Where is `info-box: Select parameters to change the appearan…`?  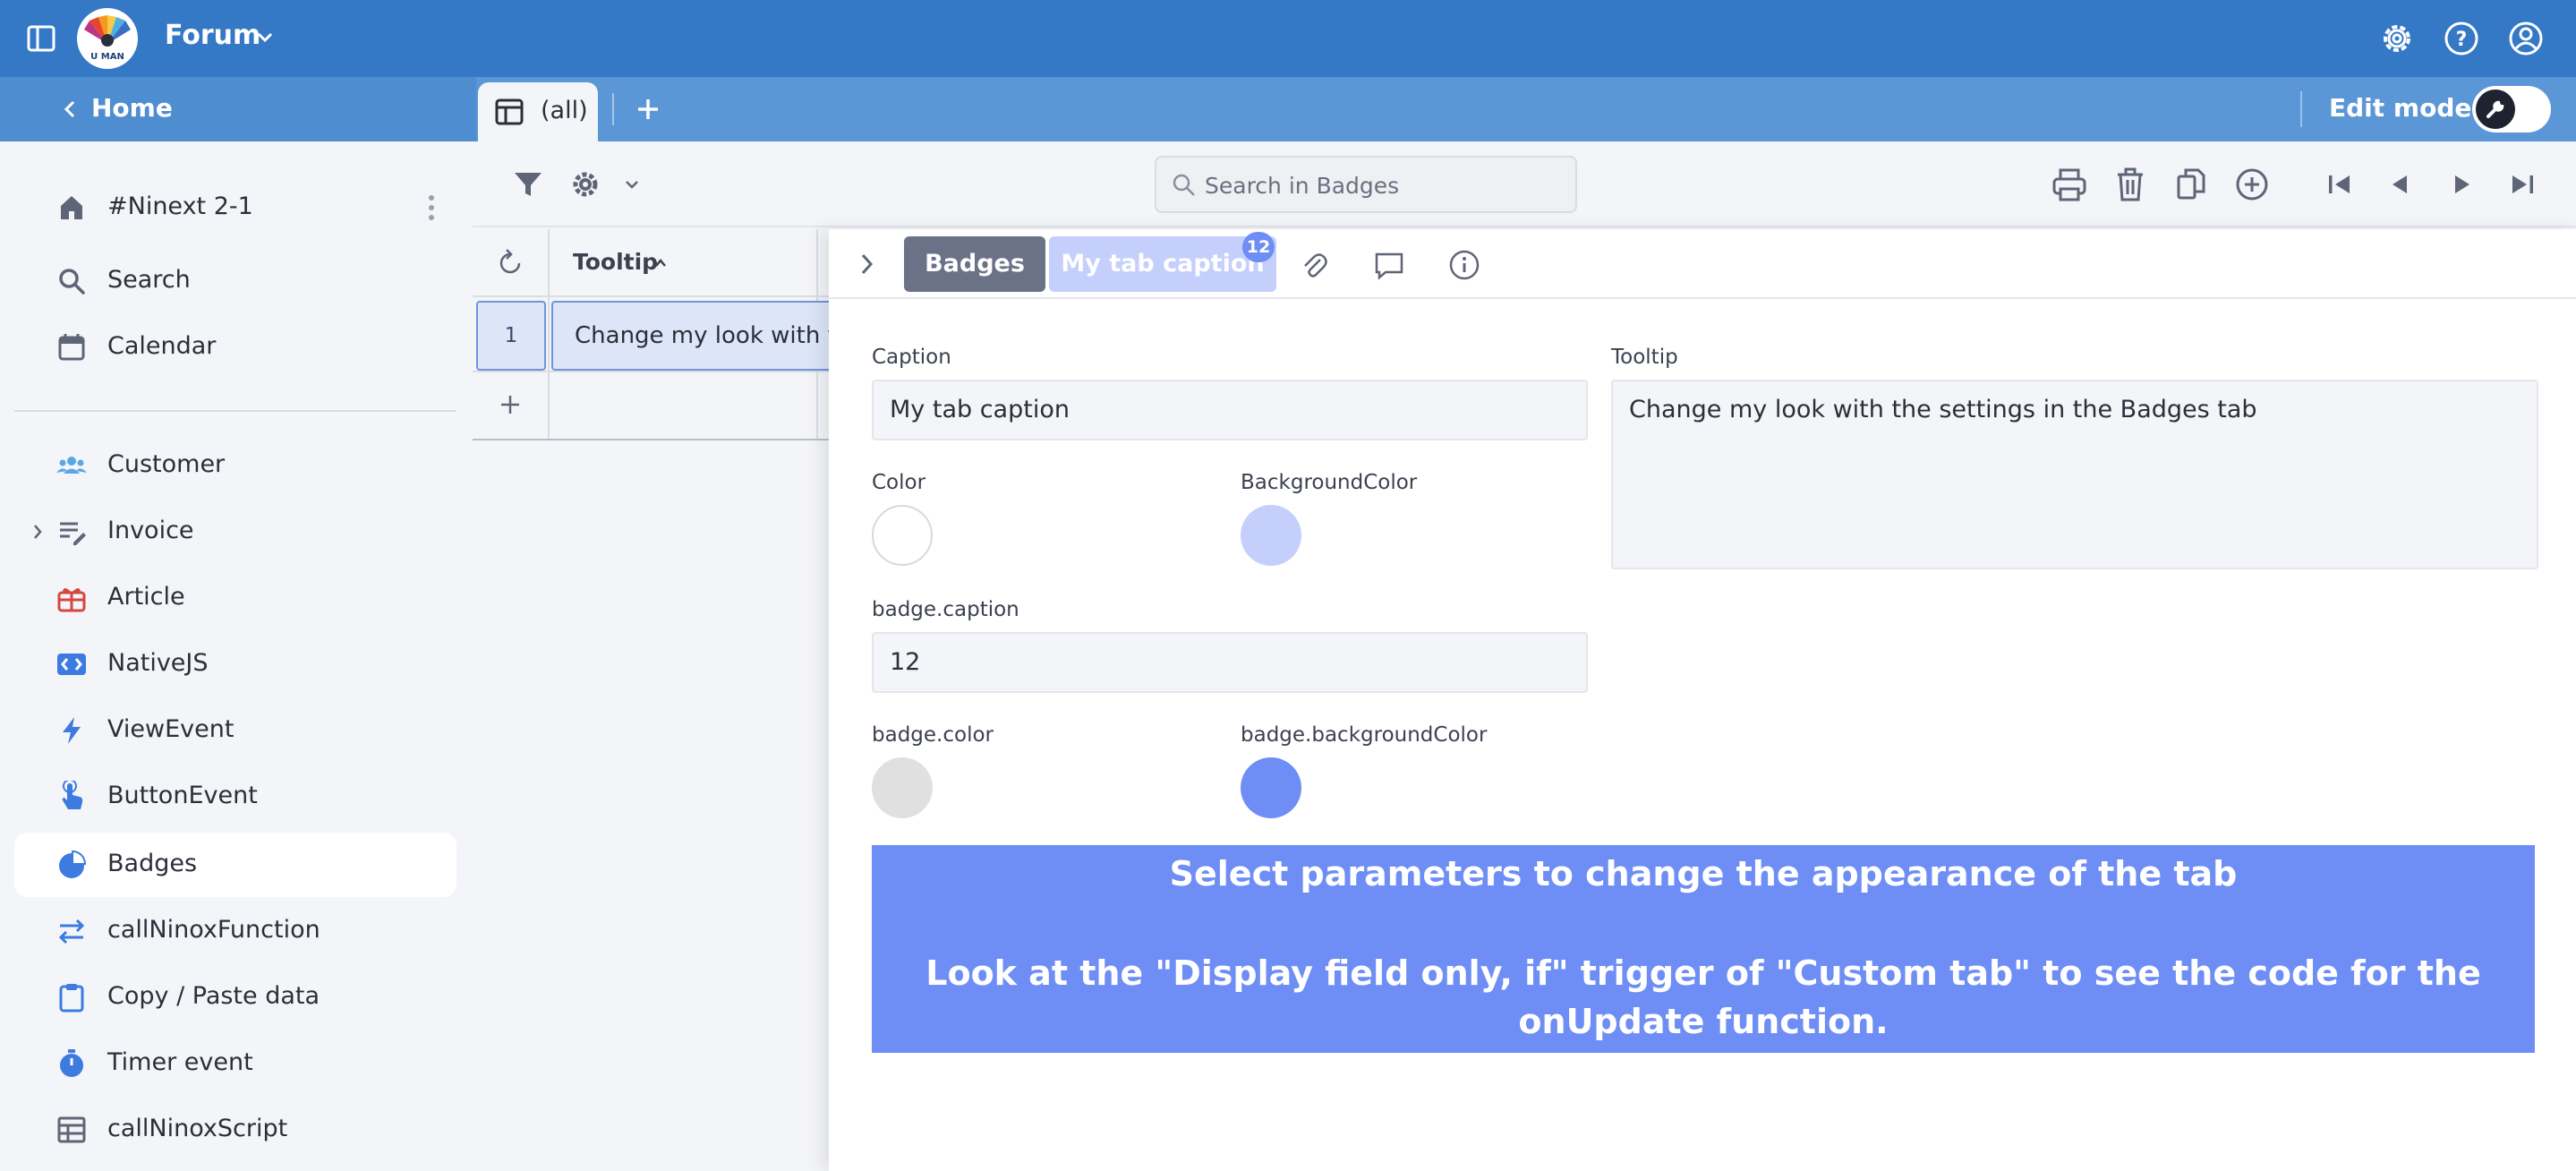 info-box: Select parameters to change the appearan… is located at coordinates (1703, 949).